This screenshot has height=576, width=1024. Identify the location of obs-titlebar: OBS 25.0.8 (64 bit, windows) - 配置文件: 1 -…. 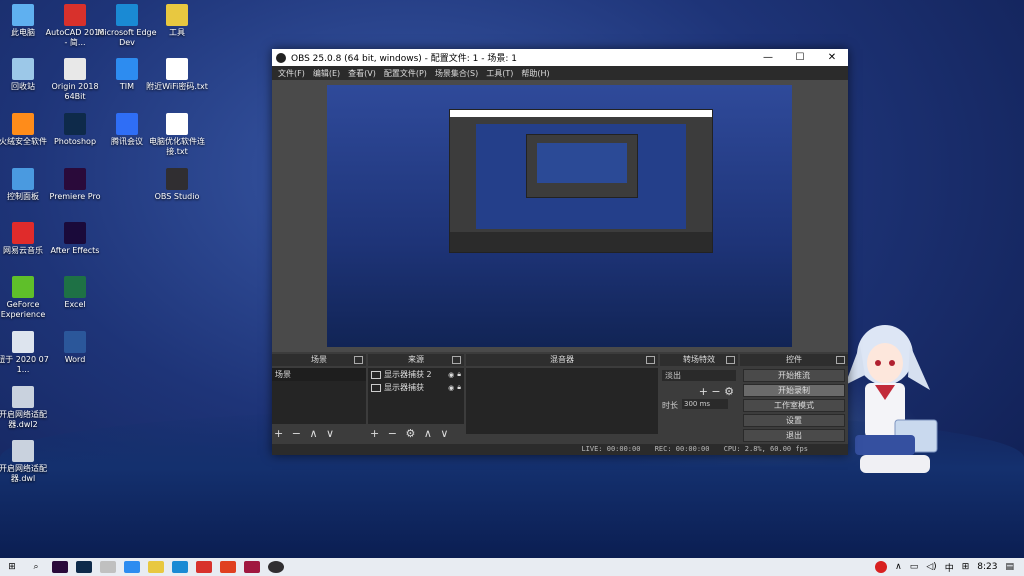
(560, 57).